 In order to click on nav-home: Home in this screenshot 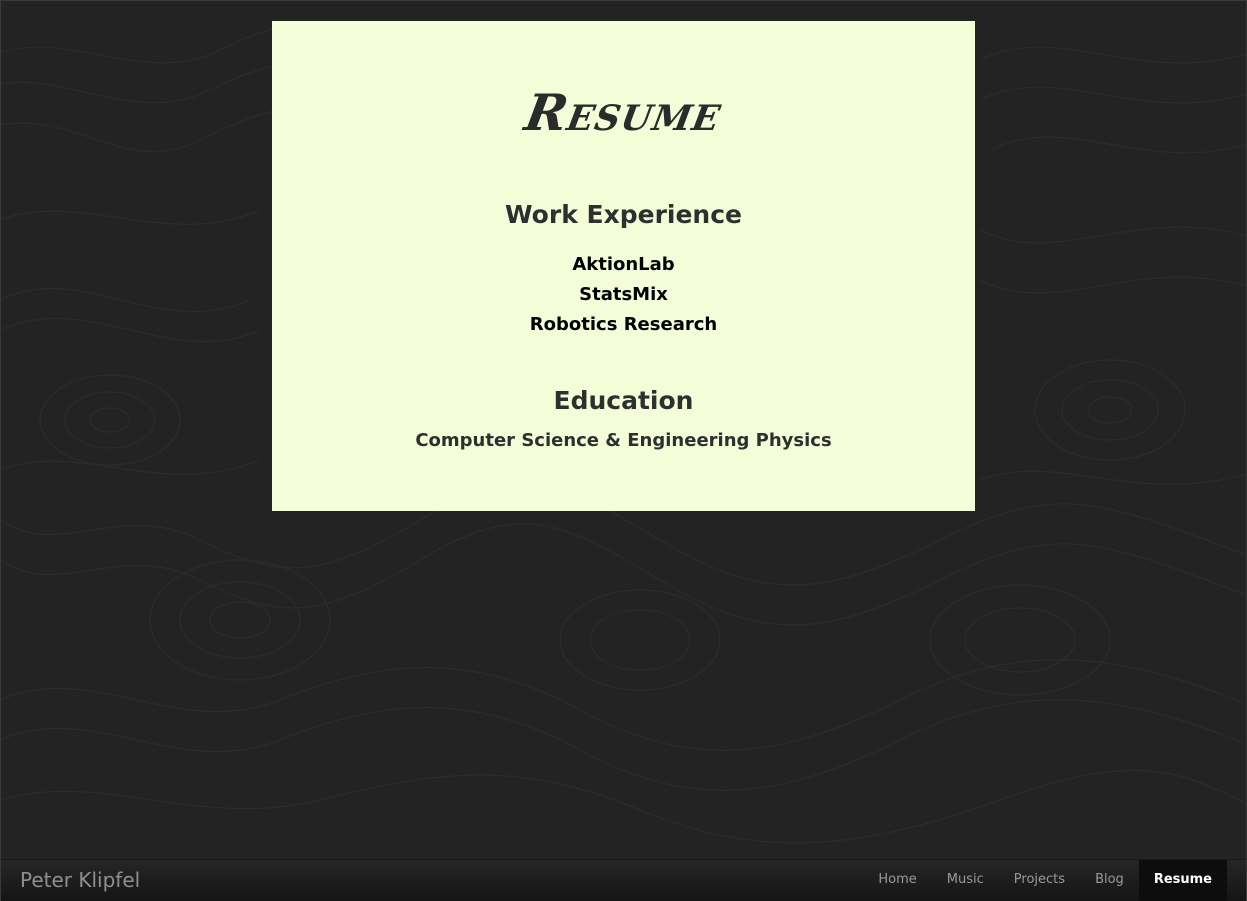, I will do `click(897, 880)`.